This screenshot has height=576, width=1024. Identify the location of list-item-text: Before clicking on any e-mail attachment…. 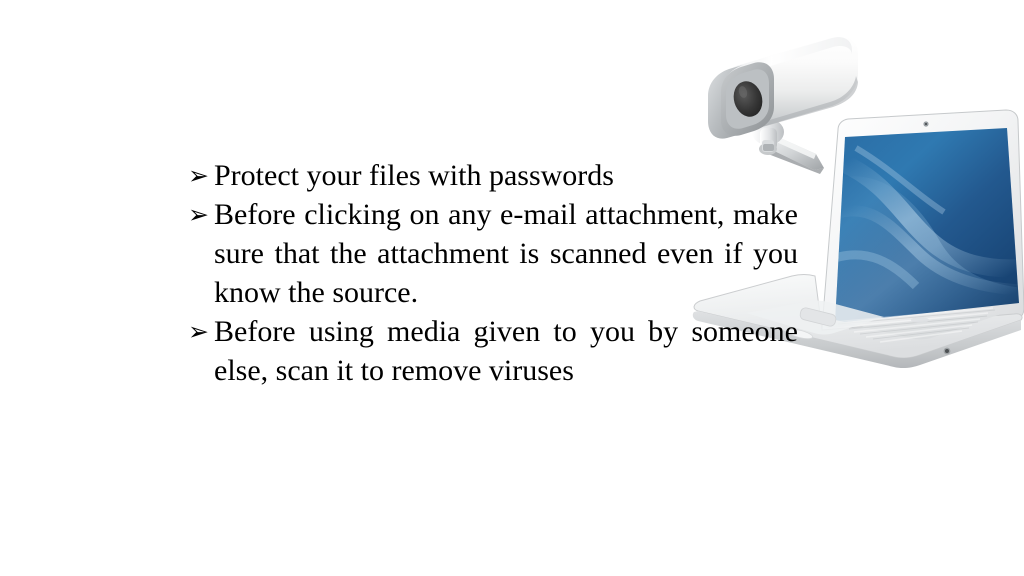
(506, 253).